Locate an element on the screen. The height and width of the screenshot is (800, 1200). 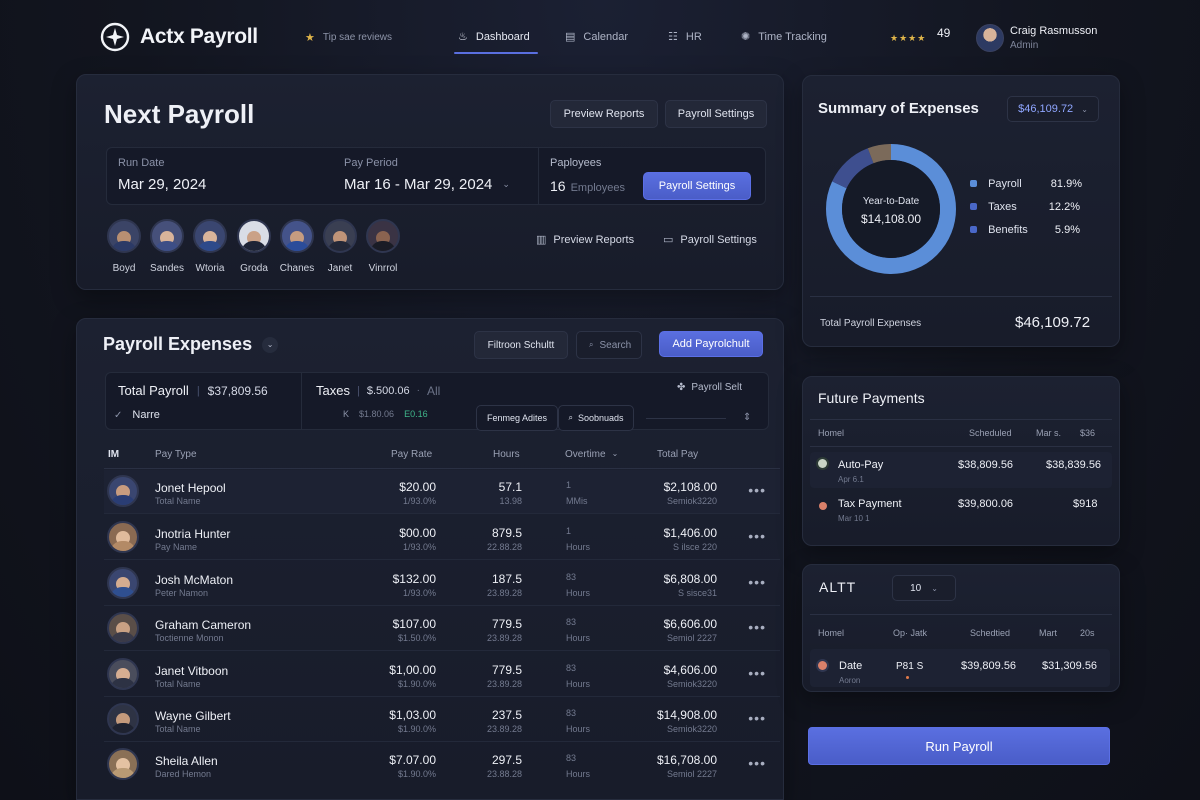
grid-icon: ☷ is located at coordinates (673, 37).